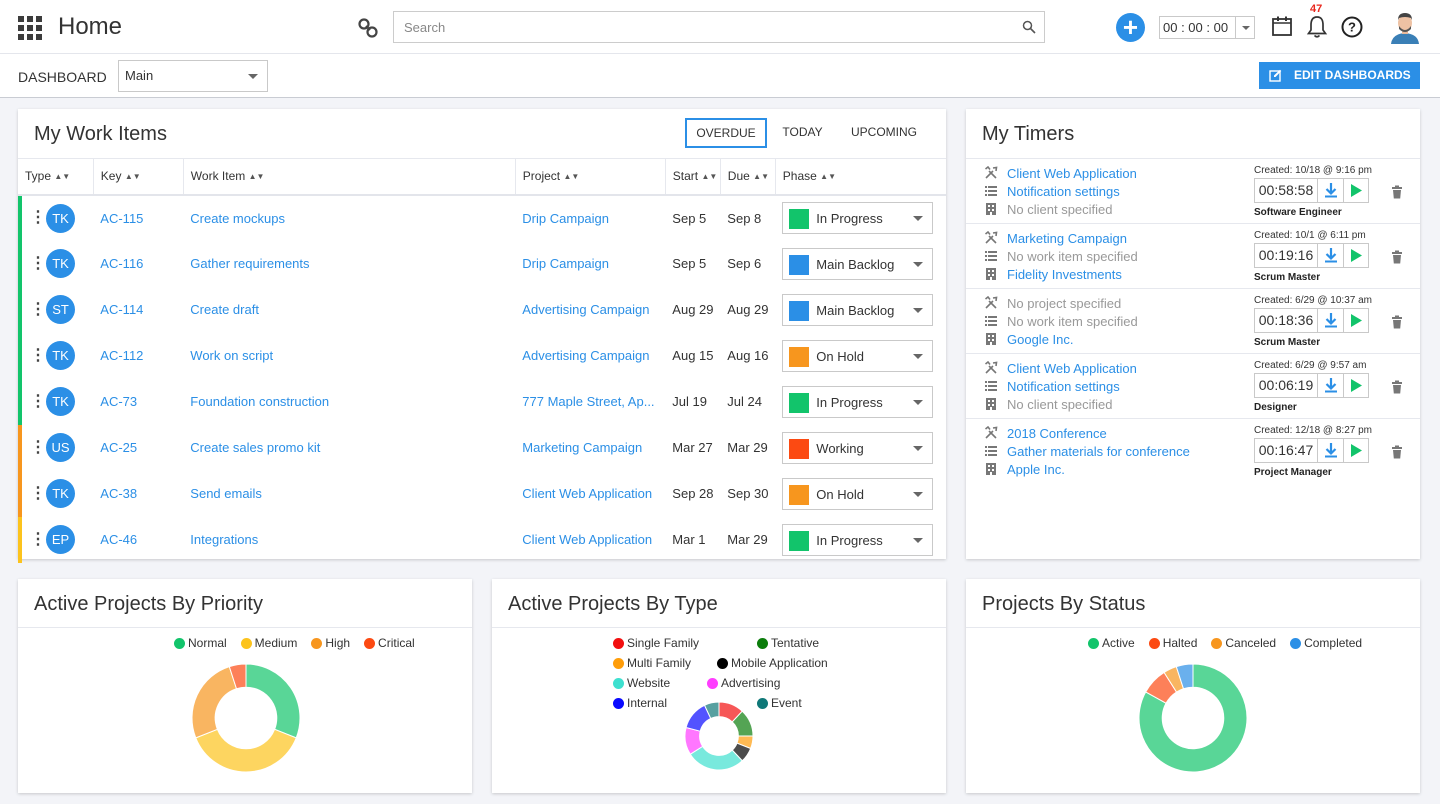  What do you see at coordinates (1098, 451) in the screenshot?
I see `timer-work-item: Gather materials for conference` at bounding box center [1098, 451].